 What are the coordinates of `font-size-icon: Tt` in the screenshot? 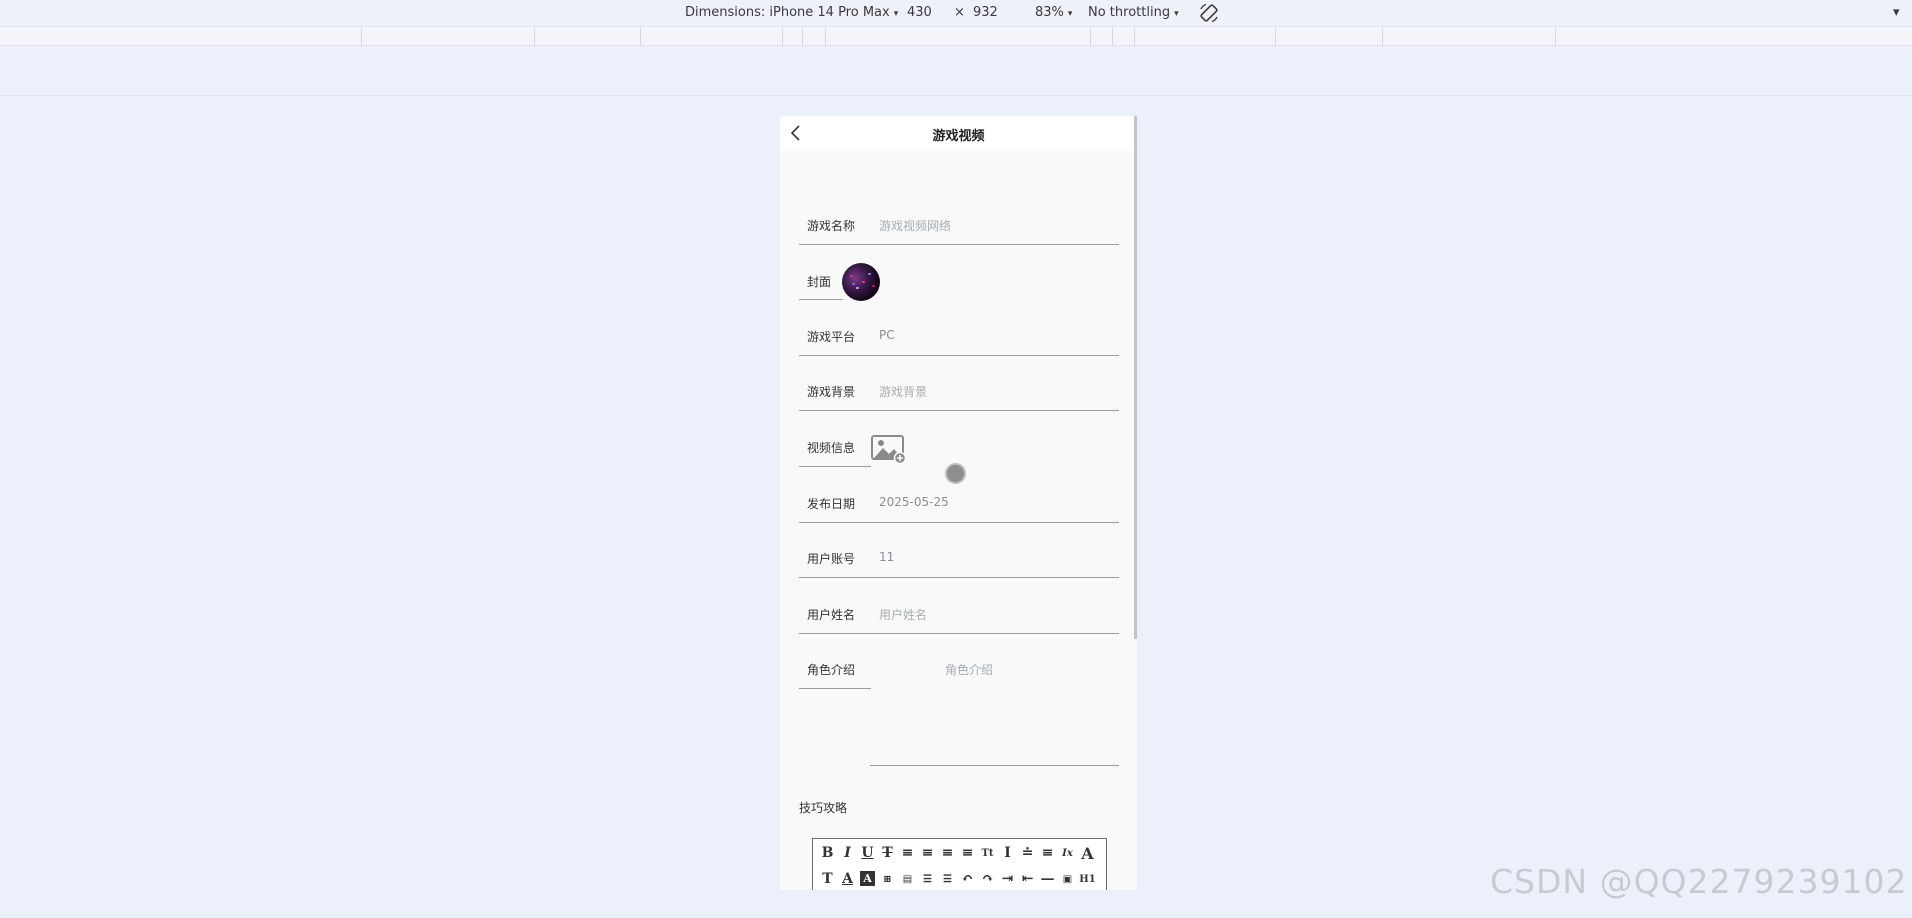 It's located at (987, 853).